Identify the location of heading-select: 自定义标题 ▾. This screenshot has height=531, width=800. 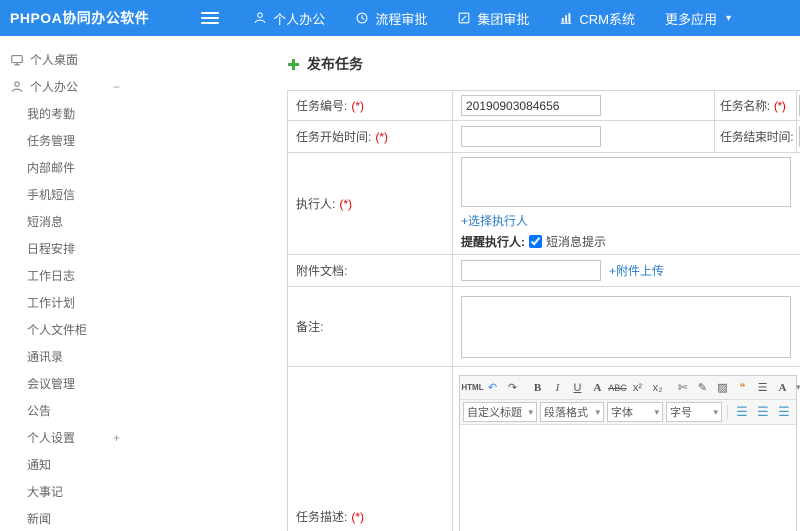
(500, 412).